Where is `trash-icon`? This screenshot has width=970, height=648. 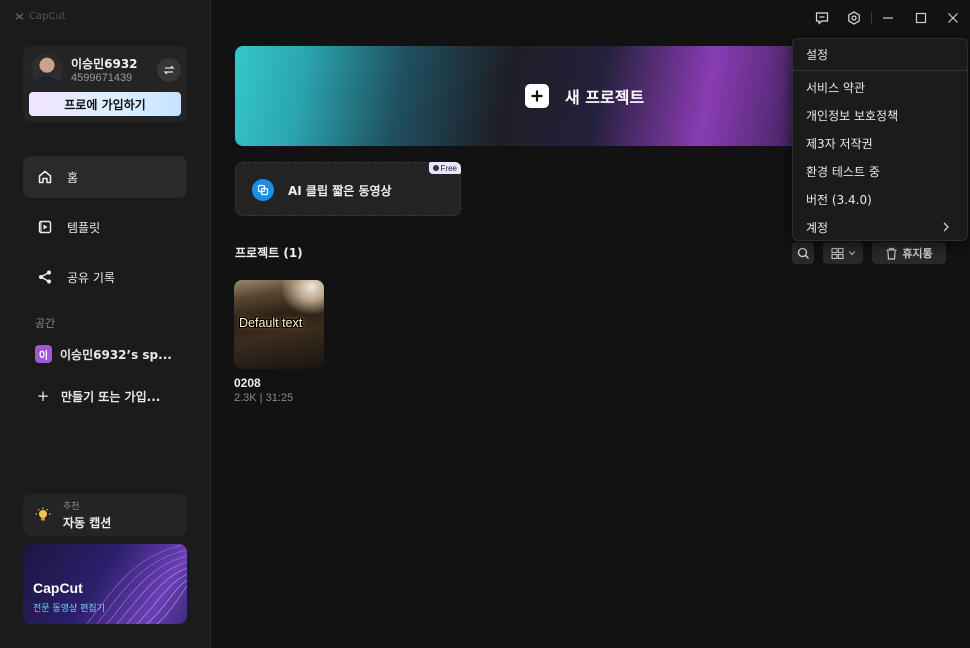
trash-icon is located at coordinates (891, 253).